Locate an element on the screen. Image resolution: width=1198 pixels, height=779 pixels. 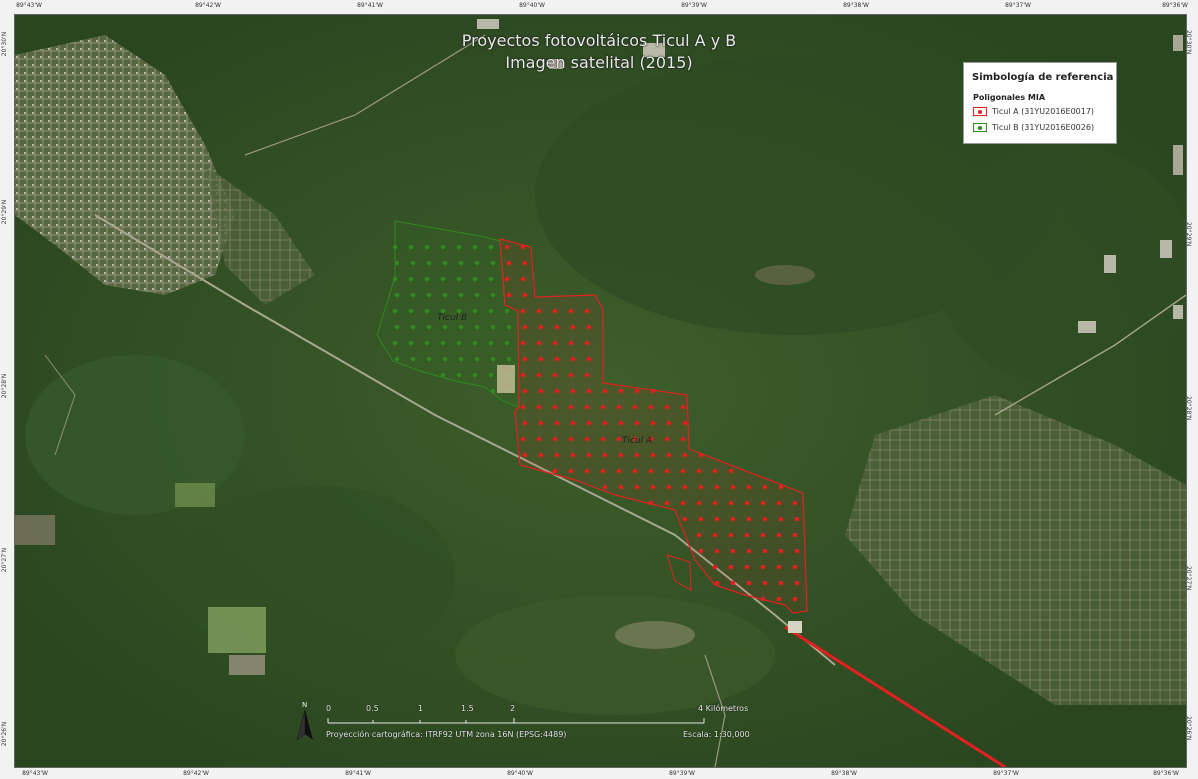
clearing is located at coordinates (247, 665).